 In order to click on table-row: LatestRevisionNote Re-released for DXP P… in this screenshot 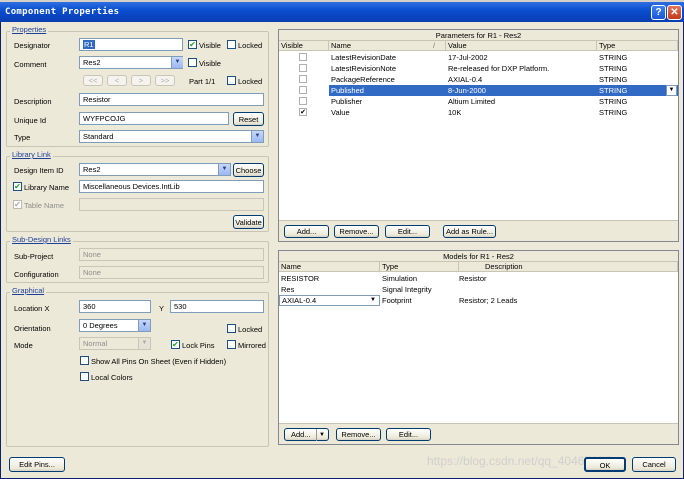, I will do `click(478, 68)`.